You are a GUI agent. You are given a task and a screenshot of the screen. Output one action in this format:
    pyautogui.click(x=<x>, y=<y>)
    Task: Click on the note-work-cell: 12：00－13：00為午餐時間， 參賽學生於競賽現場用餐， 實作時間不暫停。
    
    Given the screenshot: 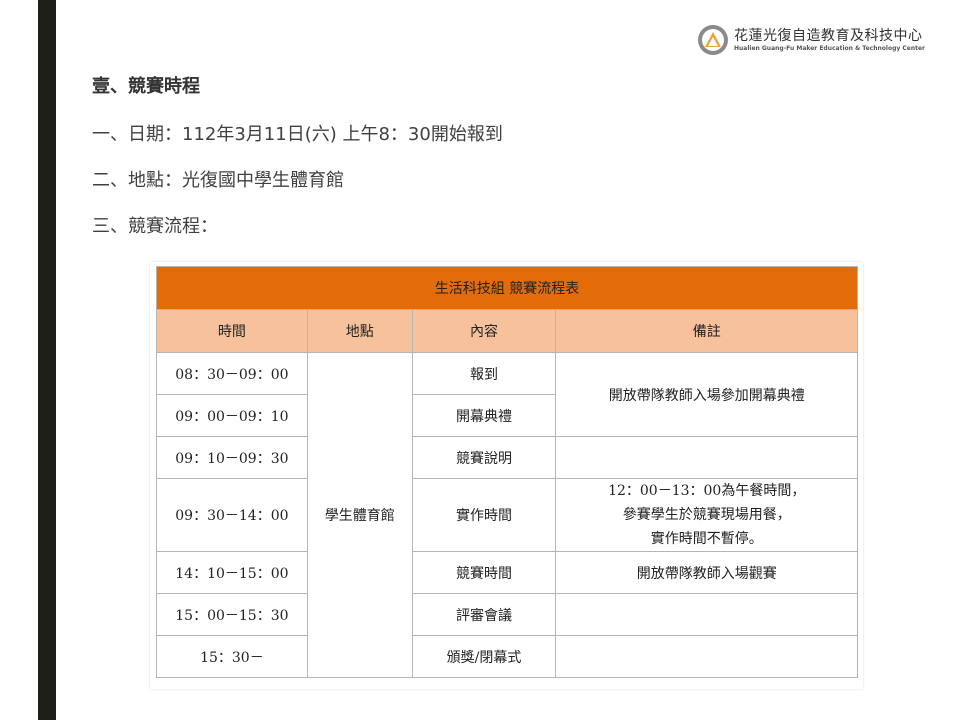 What is the action you would take?
    pyautogui.click(x=706, y=515)
    